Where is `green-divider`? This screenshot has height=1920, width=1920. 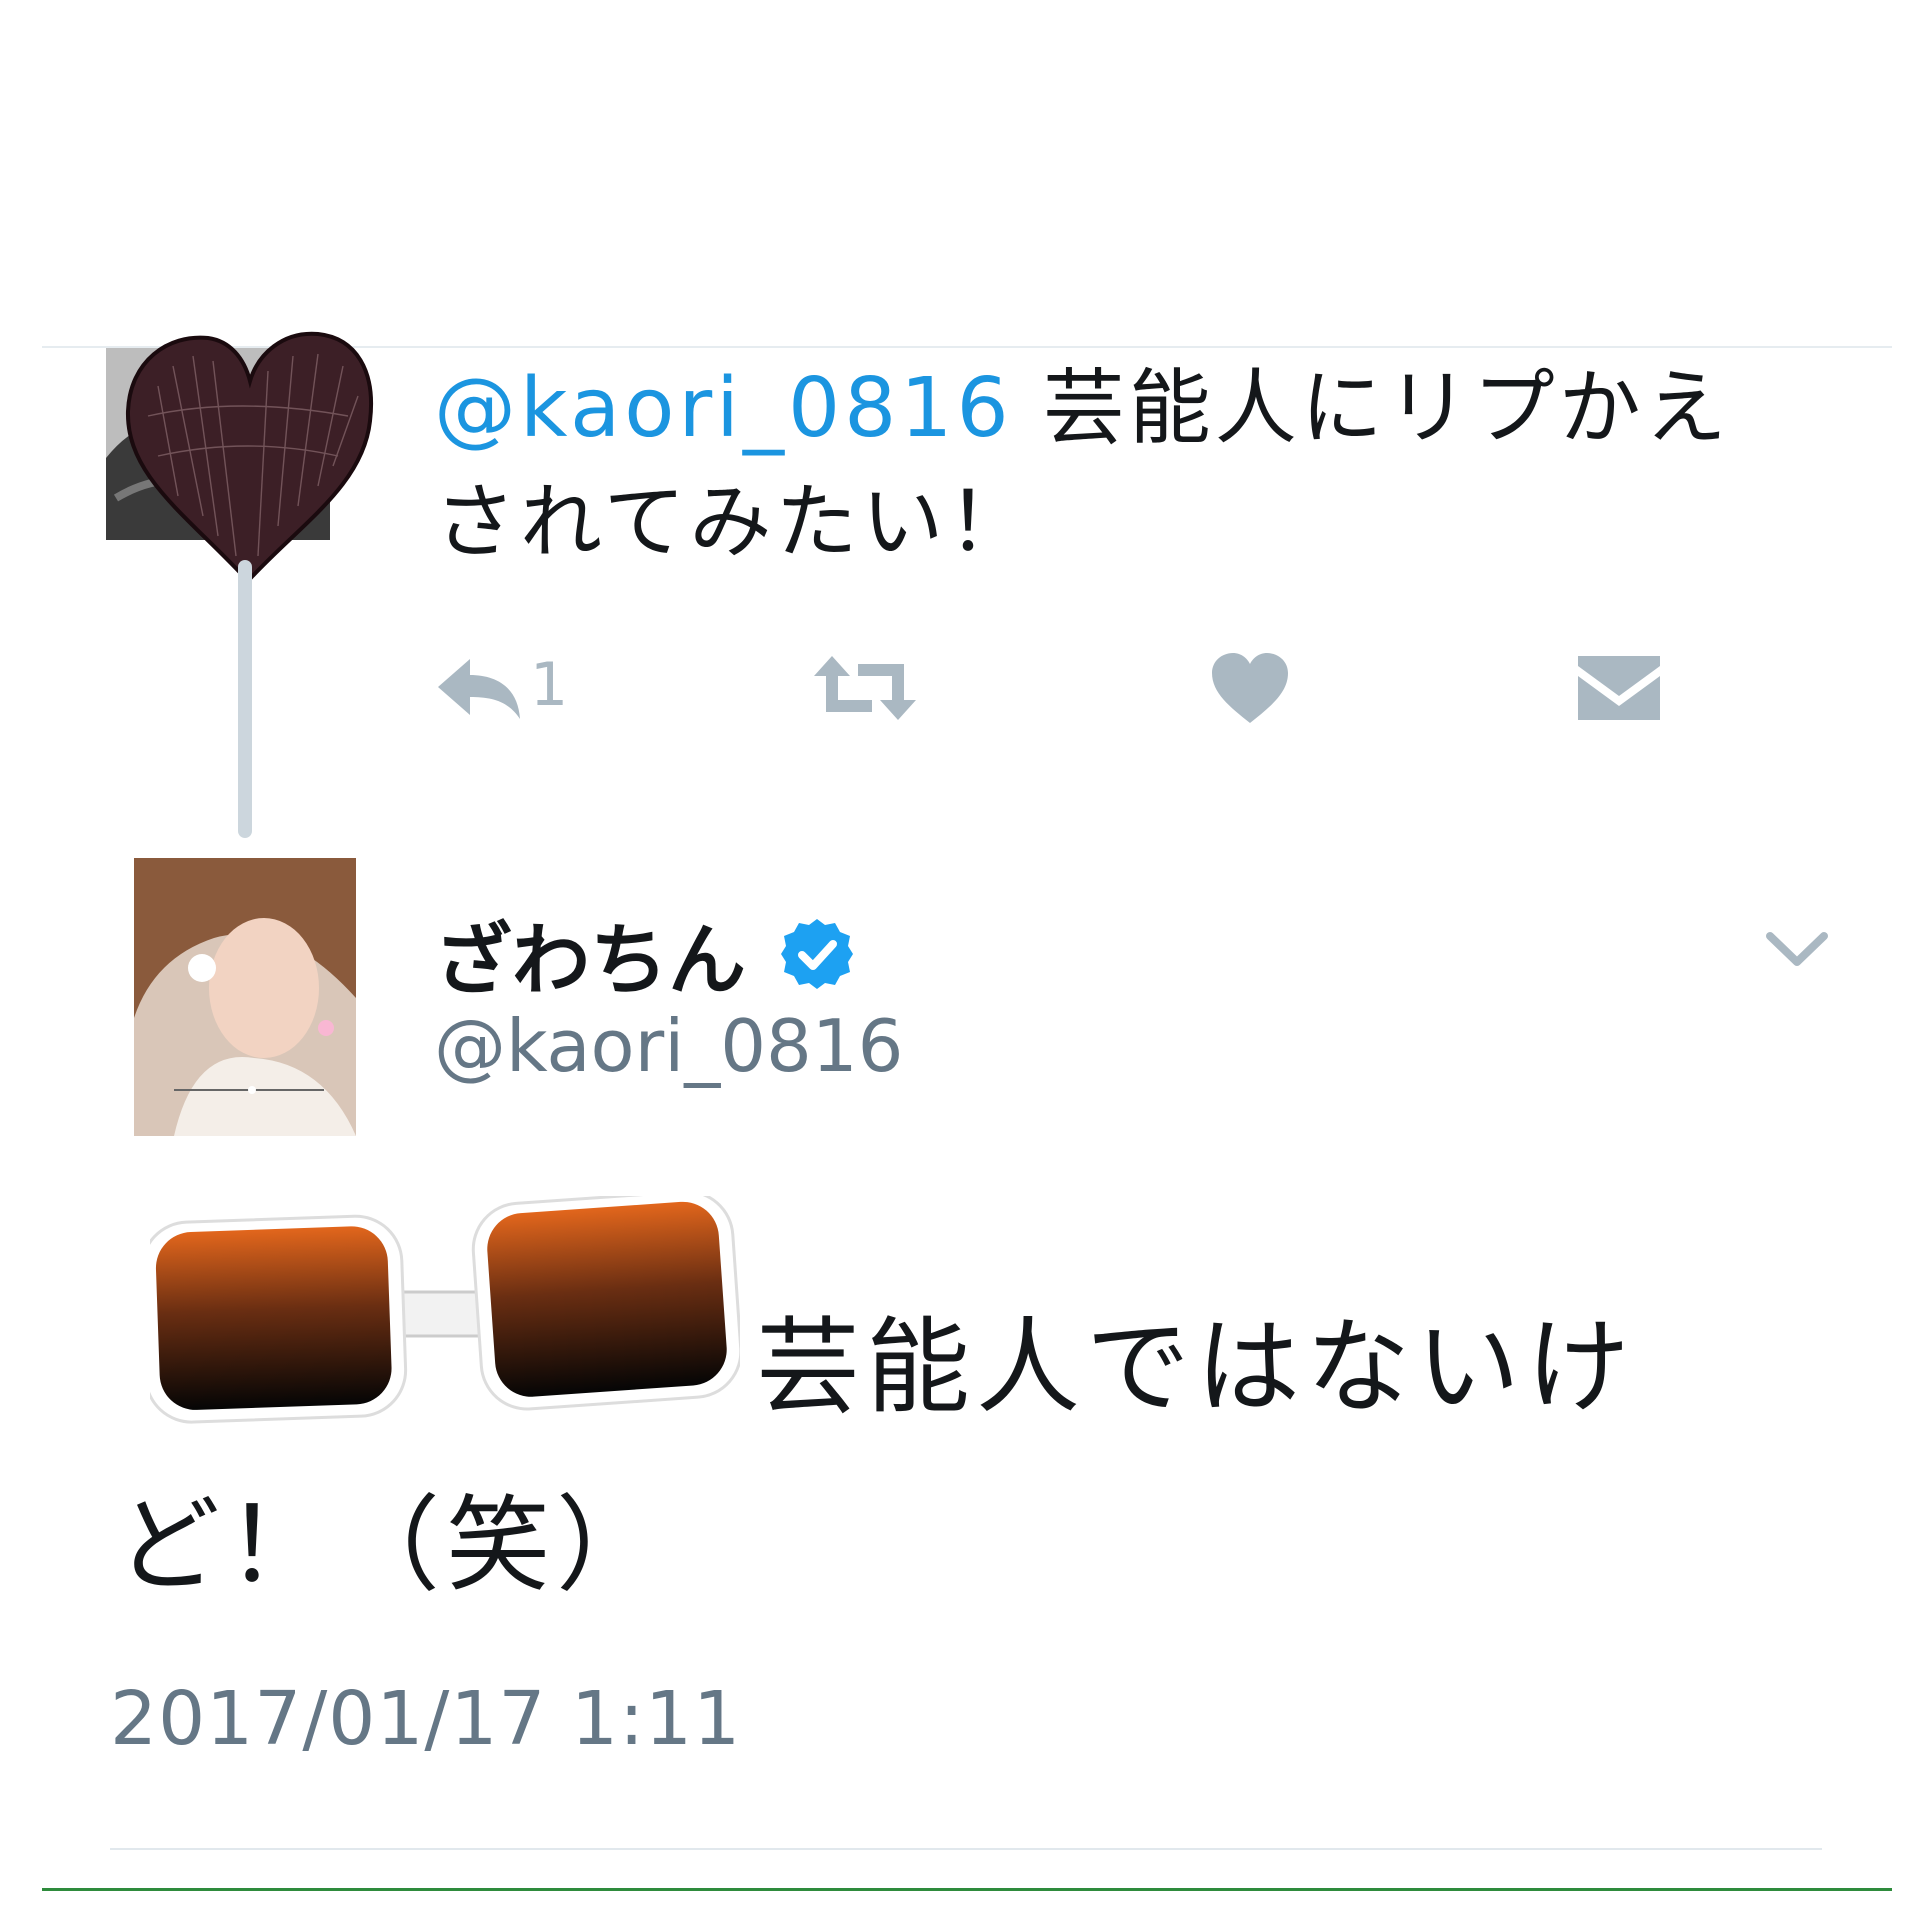
green-divider is located at coordinates (967, 1889).